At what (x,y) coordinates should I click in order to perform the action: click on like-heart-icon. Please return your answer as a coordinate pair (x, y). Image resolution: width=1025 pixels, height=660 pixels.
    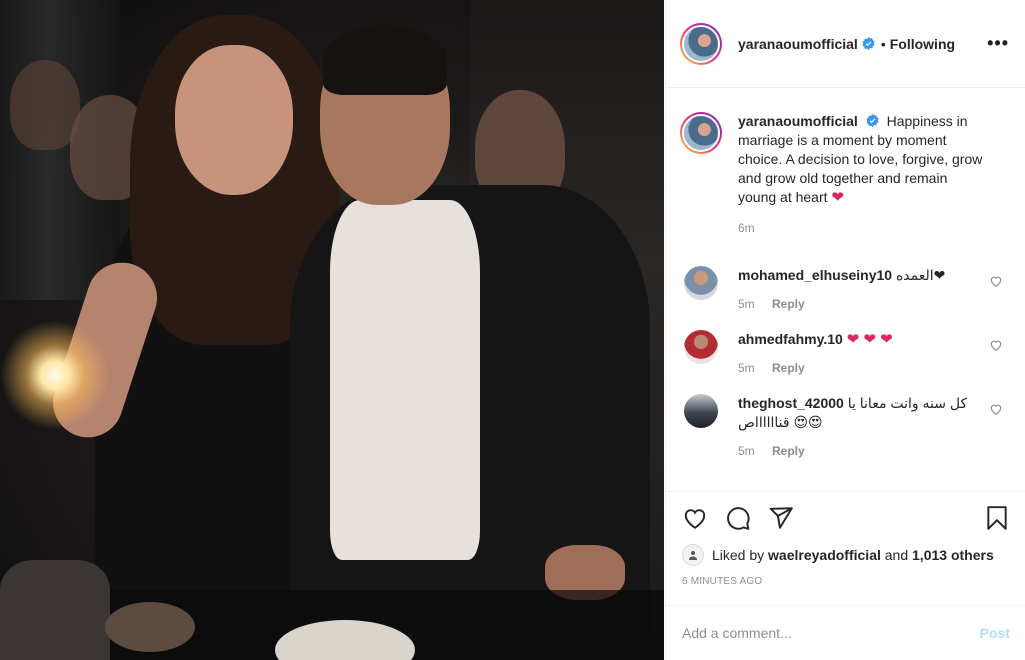
    Looking at the image, I should click on (695, 518).